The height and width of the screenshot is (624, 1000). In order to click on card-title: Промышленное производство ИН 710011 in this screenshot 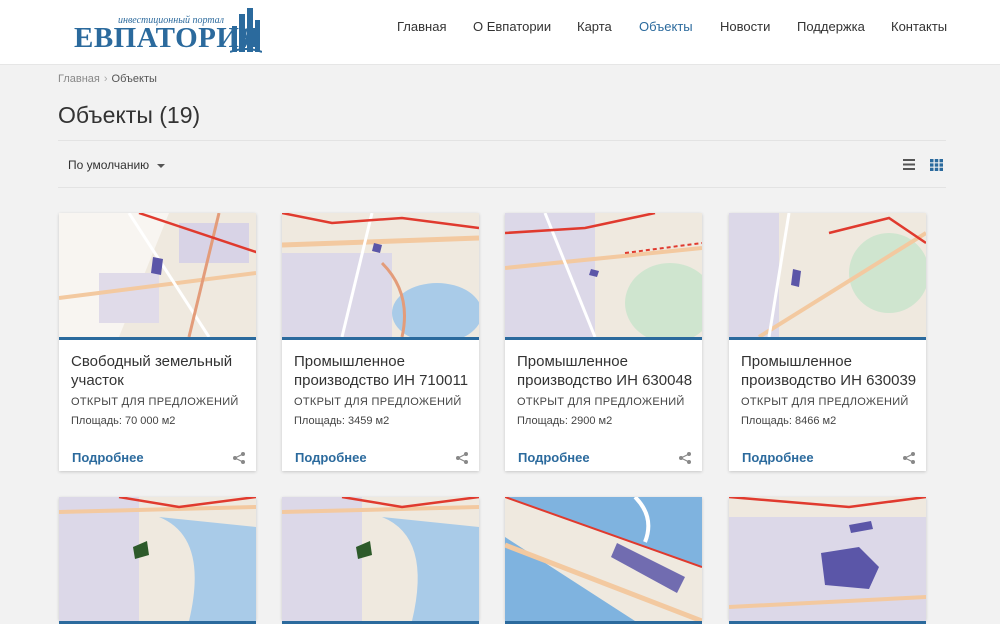, I will do `click(381, 371)`.